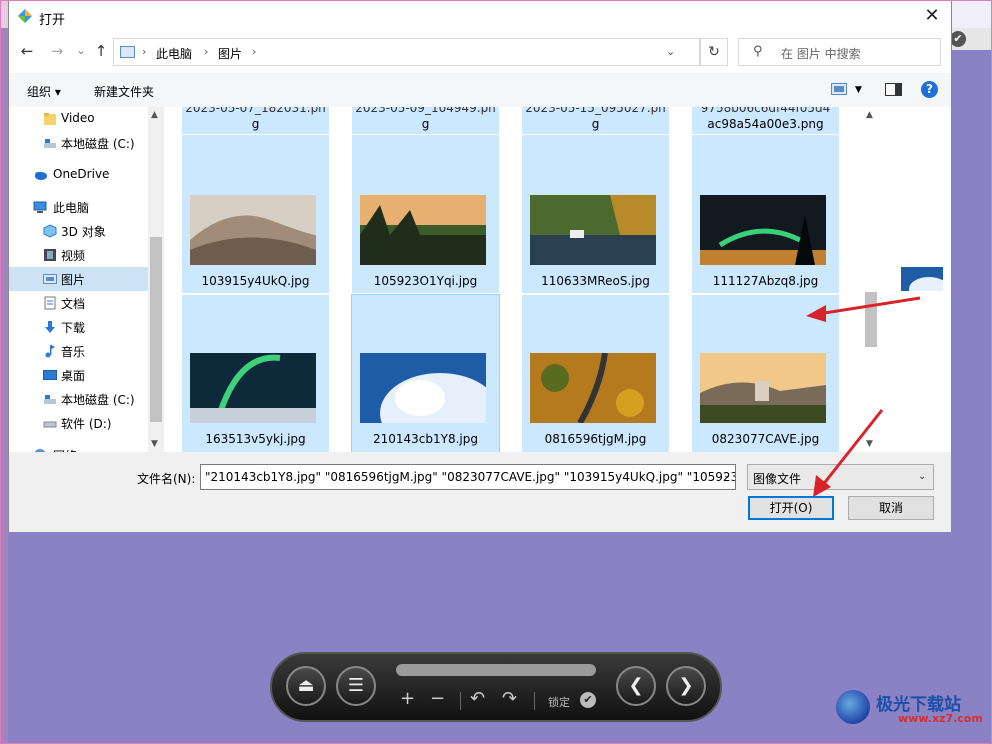  I want to click on sidebar-item-desktop: 桌面, so click(79, 375).